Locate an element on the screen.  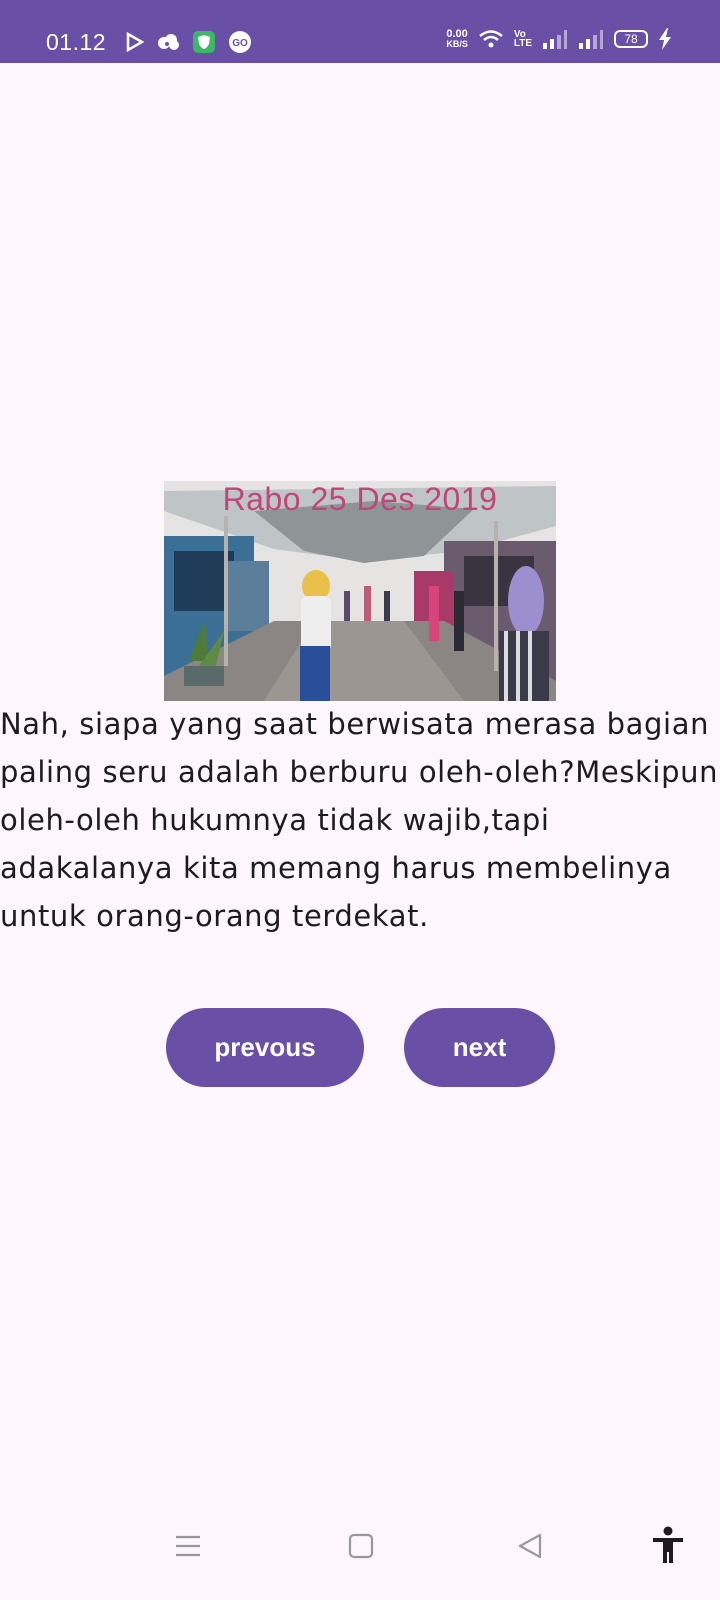
volte-bottom: LTE is located at coordinates (522, 43).